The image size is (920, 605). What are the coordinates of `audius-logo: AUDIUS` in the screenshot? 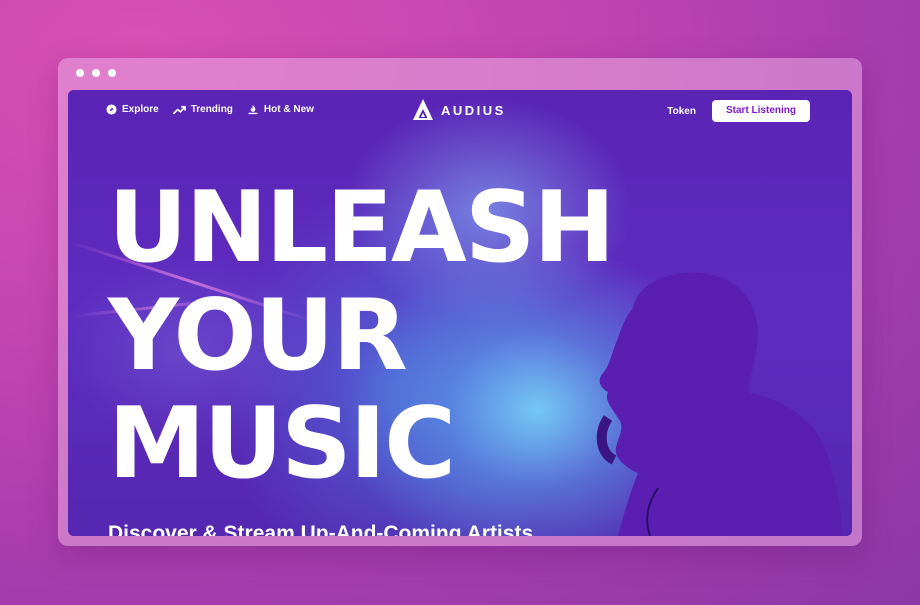 It's located at (459, 110).